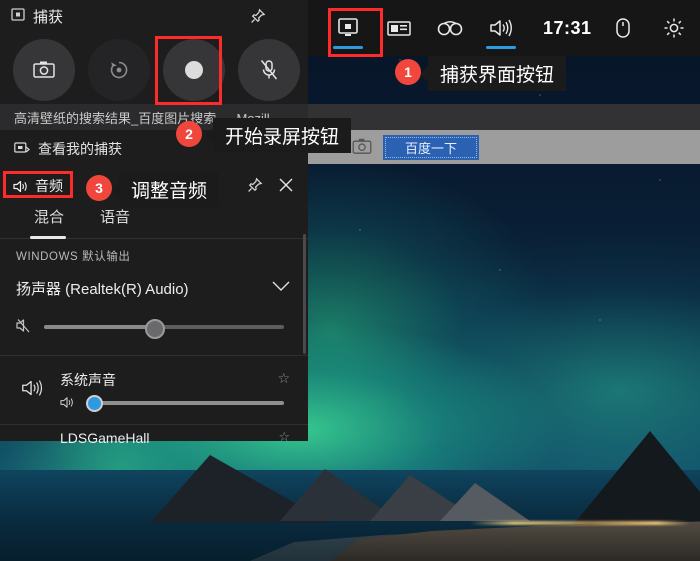 The image size is (700, 561). What do you see at coordinates (88, 380) in the screenshot?
I see `app-name: 系统声音` at bounding box center [88, 380].